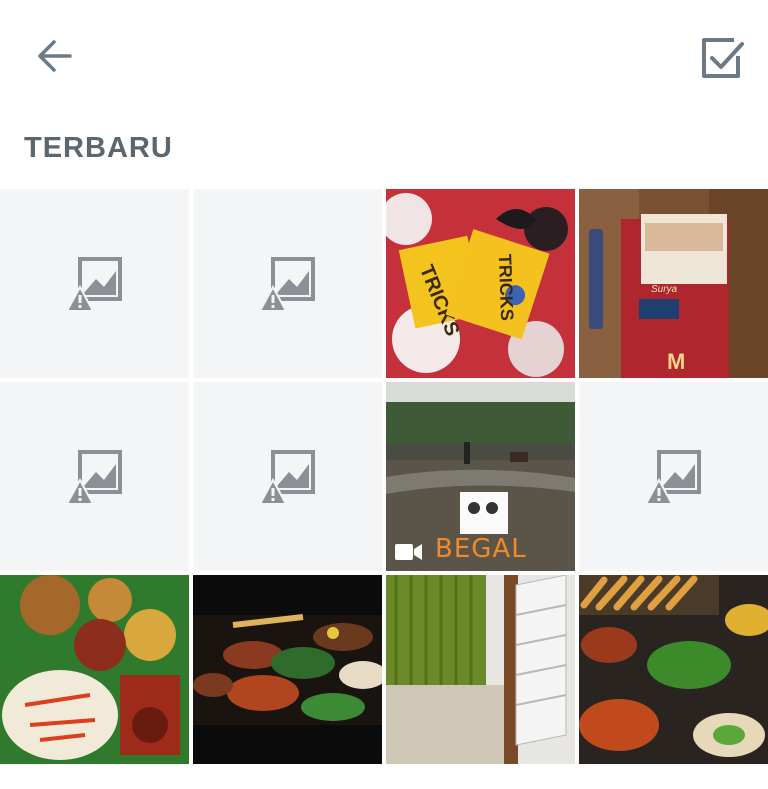 The width and height of the screenshot is (768, 789). Describe the element at coordinates (384, 56) in the screenshot. I see `top-app-bar` at that location.